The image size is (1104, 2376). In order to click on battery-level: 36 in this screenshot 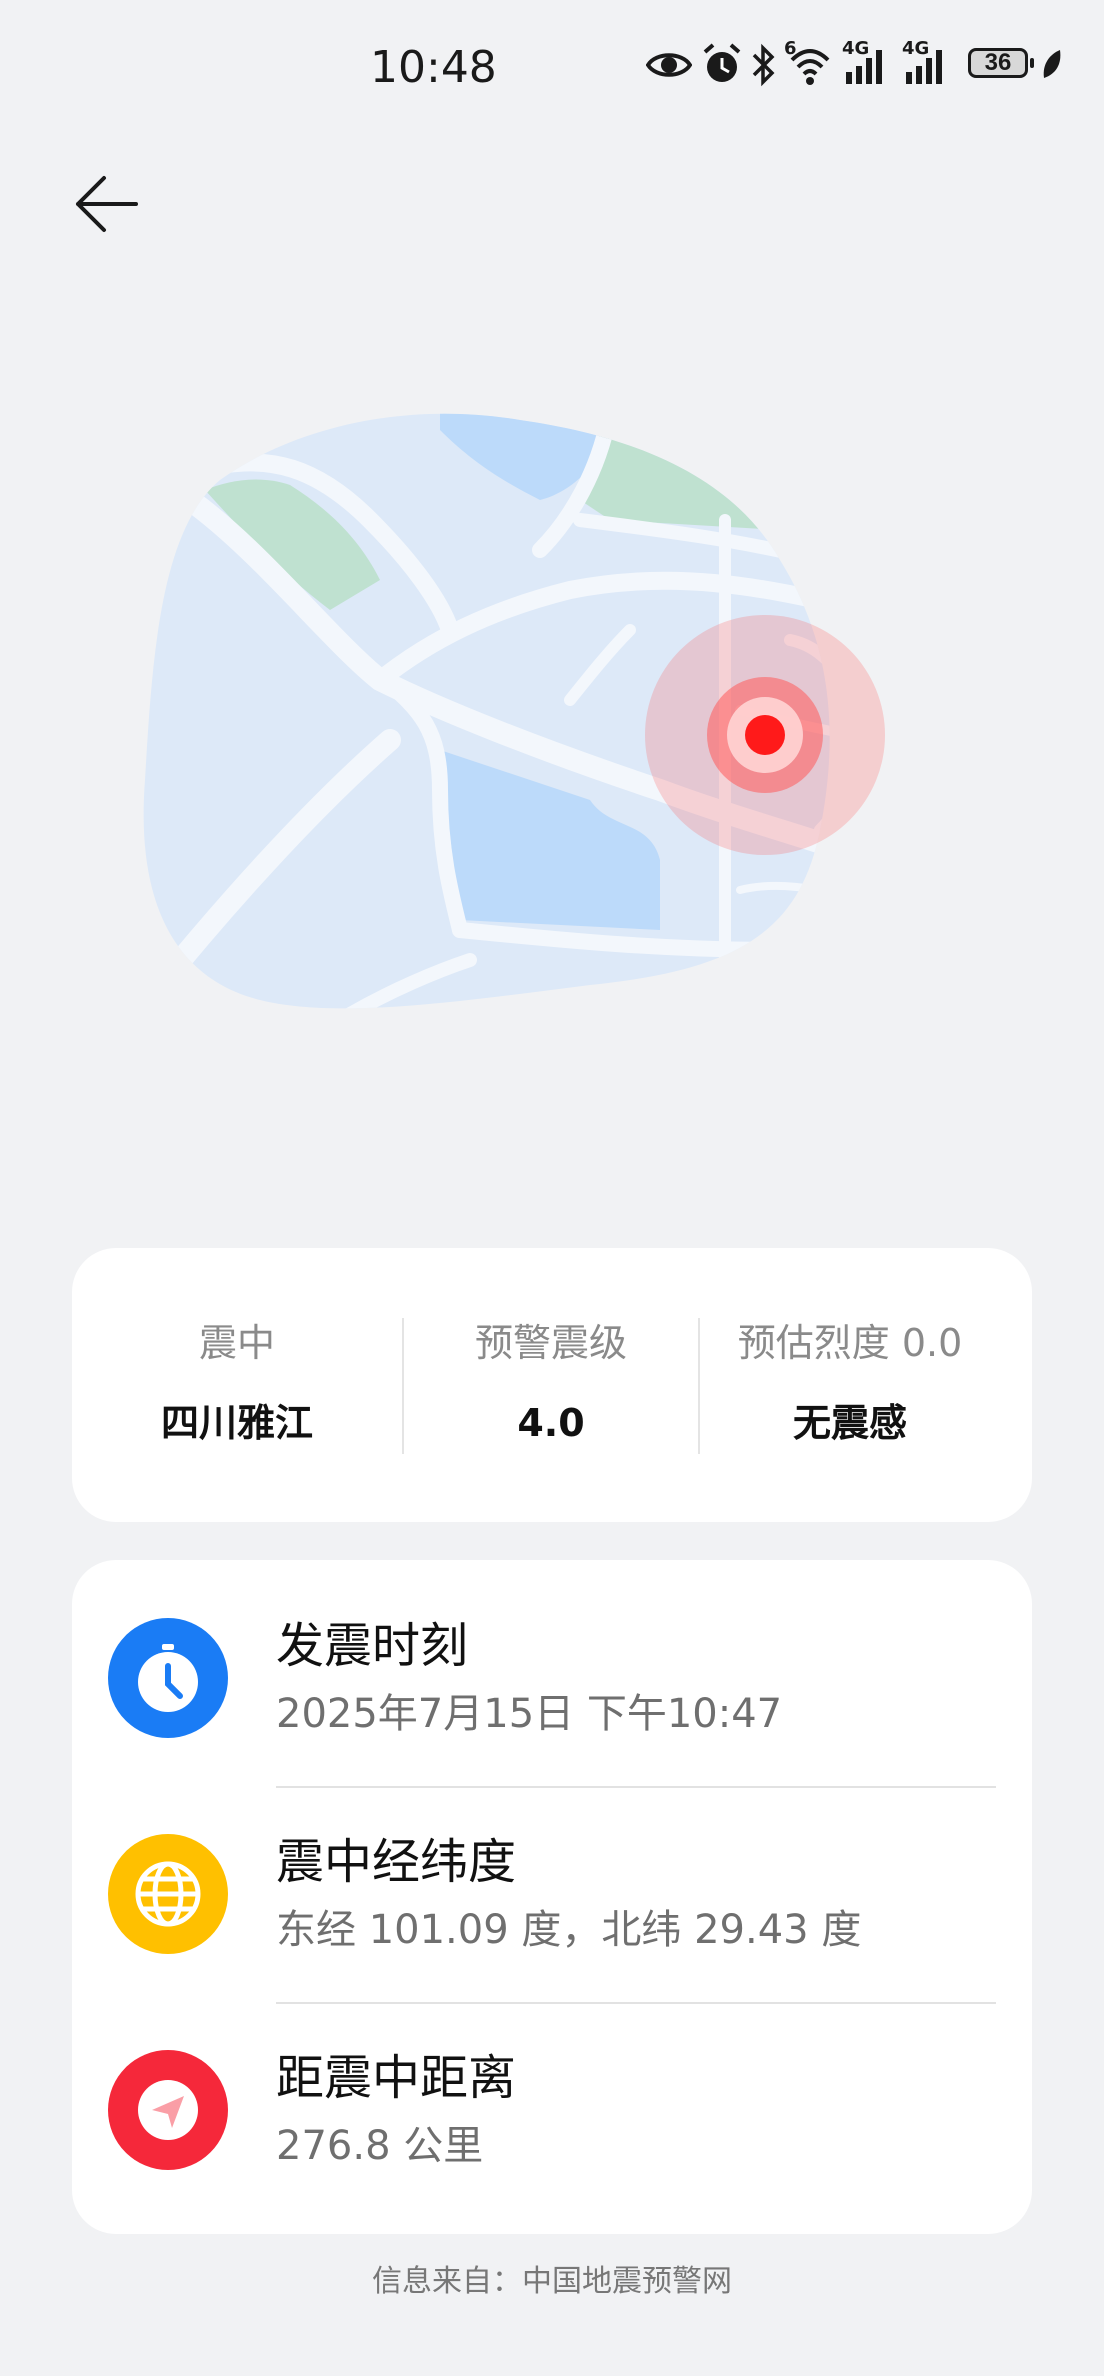, I will do `click(998, 62)`.